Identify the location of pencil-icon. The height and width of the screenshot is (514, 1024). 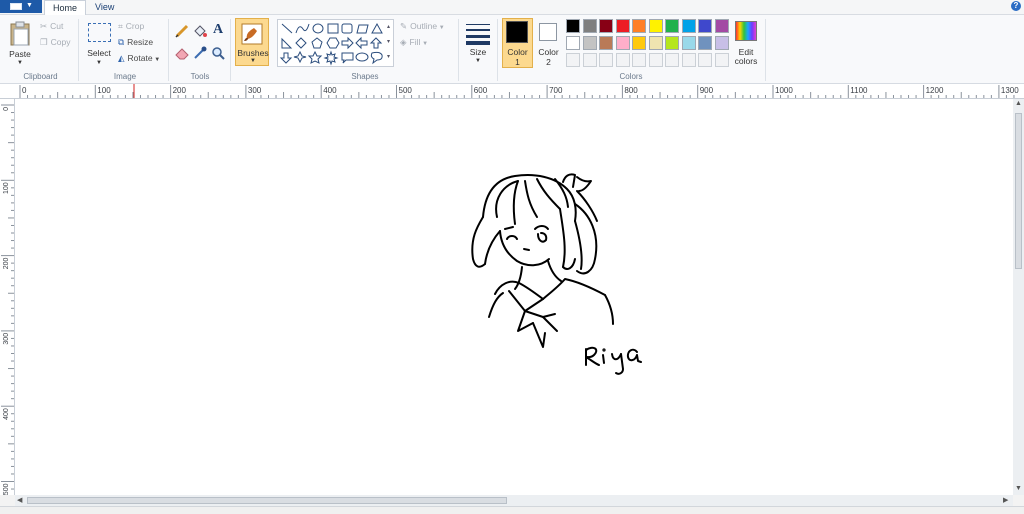
(182, 31).